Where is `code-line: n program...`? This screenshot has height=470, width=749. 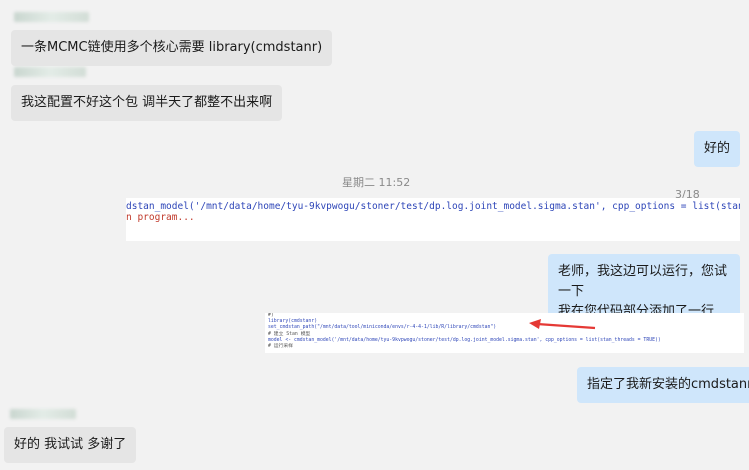
code-line: n program... is located at coordinates (160, 217).